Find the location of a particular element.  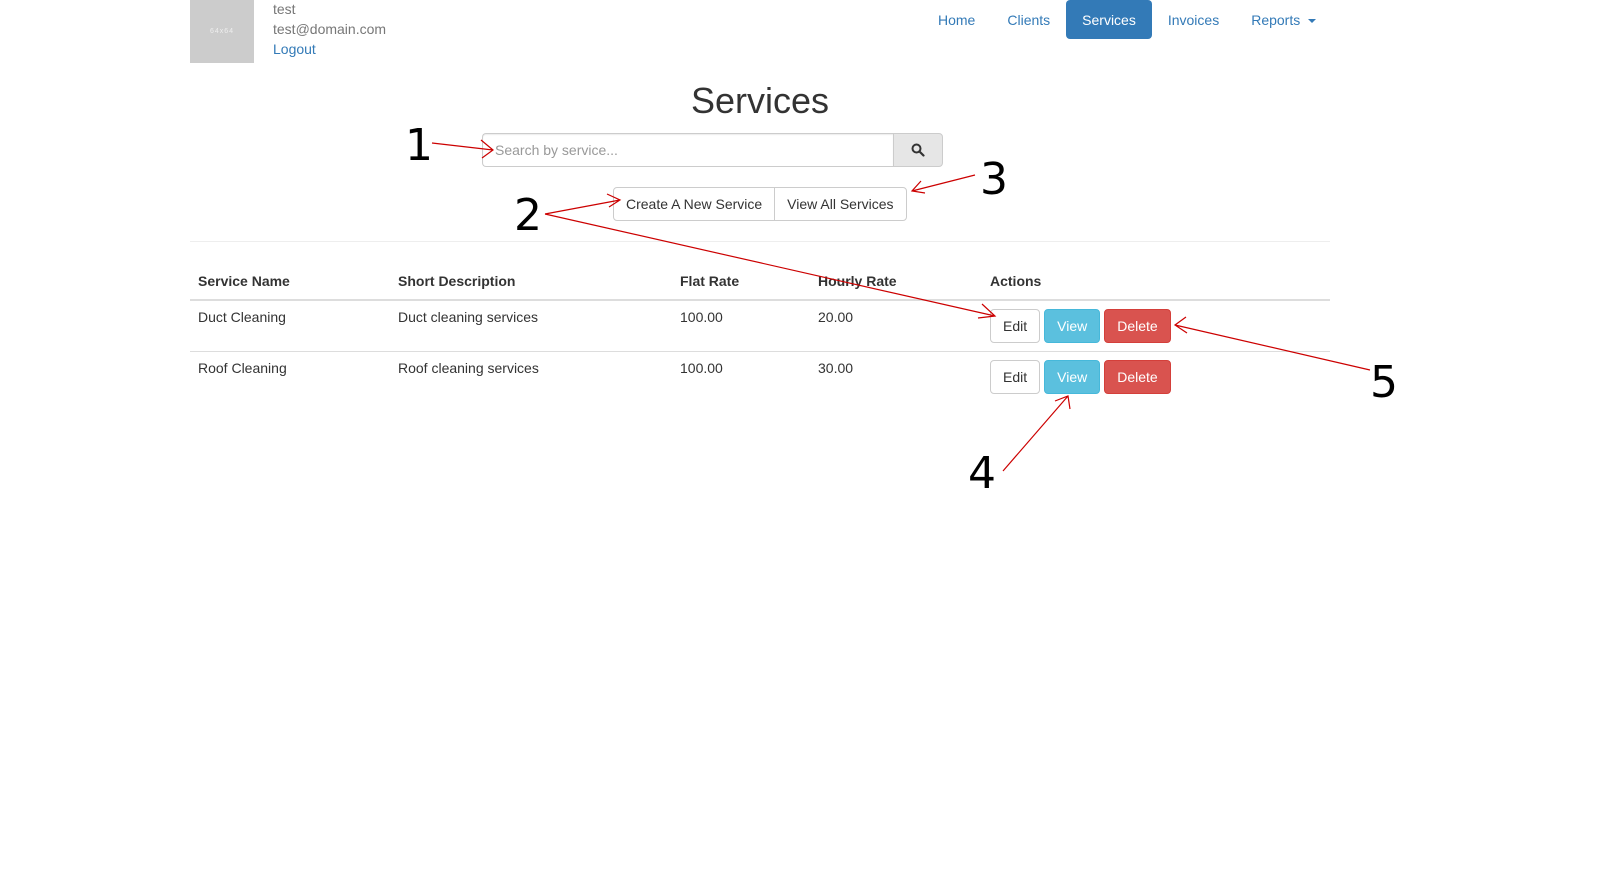

nav-item-clients: Clients is located at coordinates (1028, 19).